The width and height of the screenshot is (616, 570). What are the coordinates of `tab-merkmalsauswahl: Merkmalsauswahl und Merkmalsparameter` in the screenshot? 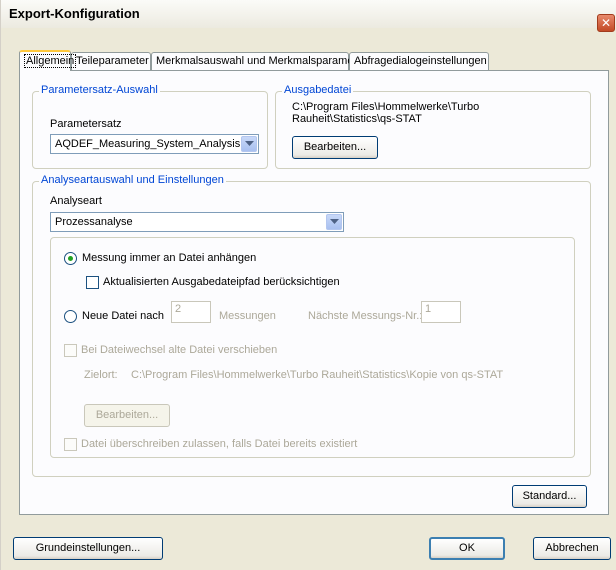 It's located at (258, 61).